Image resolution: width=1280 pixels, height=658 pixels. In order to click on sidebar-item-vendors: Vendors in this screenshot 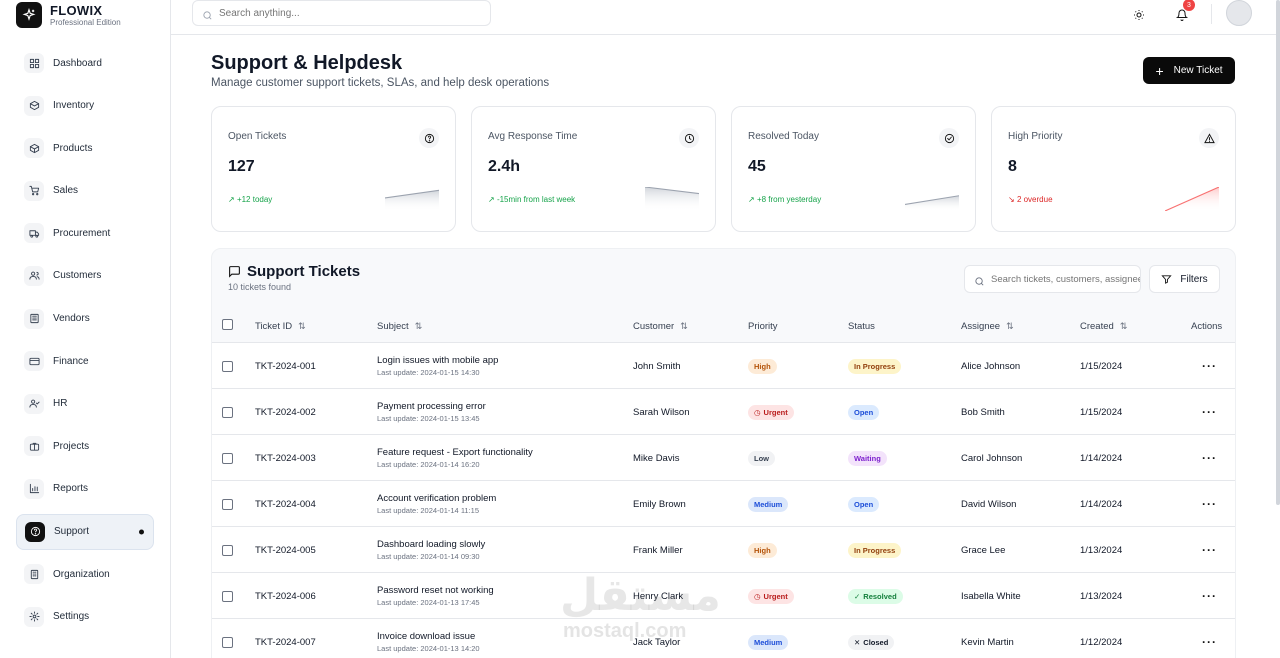, I will do `click(85, 319)`.